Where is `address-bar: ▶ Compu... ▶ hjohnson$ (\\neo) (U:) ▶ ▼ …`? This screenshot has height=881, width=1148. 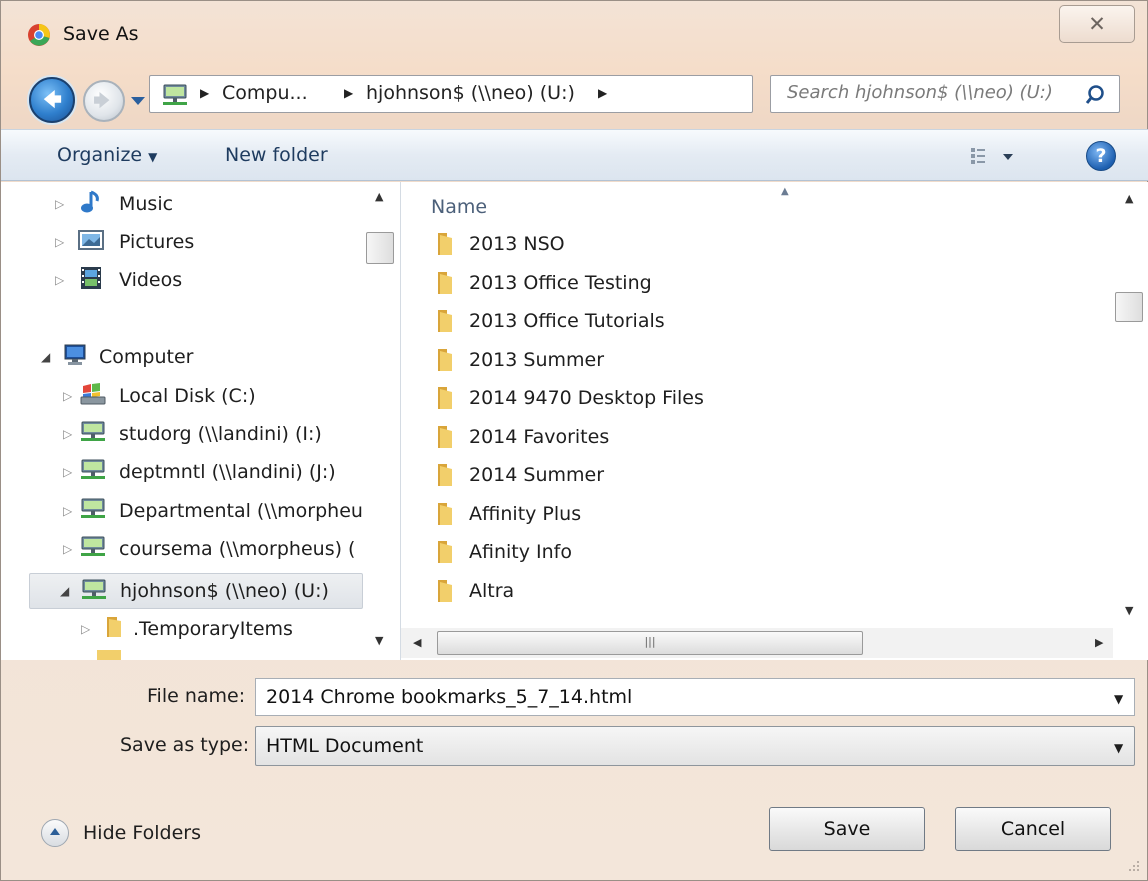 address-bar: ▶ Compu... ▶ hjohnson$ (\\neo) (U:) ▶ ▼ … is located at coordinates (520, 94).